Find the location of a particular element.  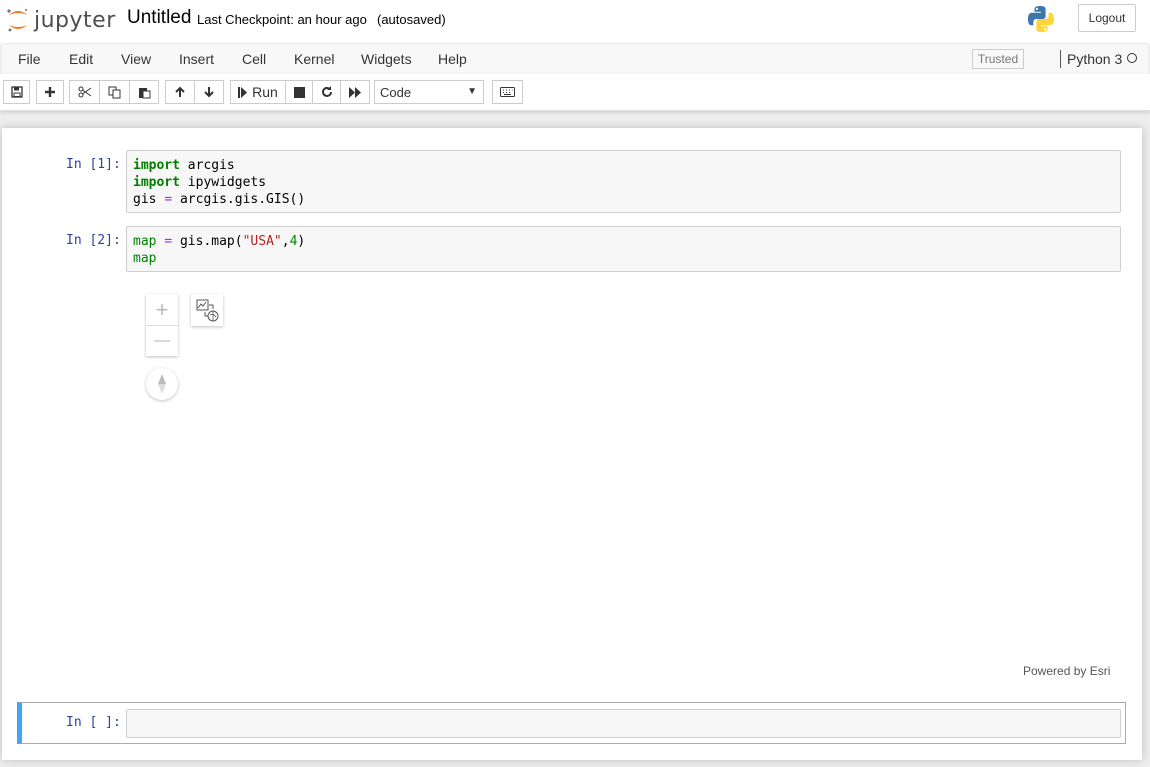

compass-button is located at coordinates (162, 384).